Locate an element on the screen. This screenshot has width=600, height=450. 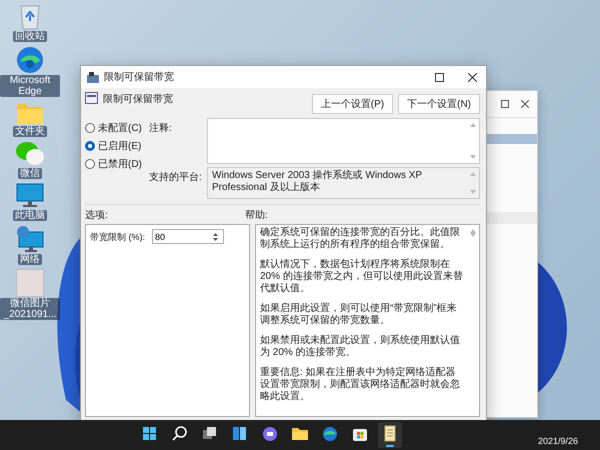
help-paragraph: 默认情况下，数据包计划程序将系统限制在 20% 的连接带宽之内，但可以使用此设置来替代默认值。 is located at coordinates (361, 277).